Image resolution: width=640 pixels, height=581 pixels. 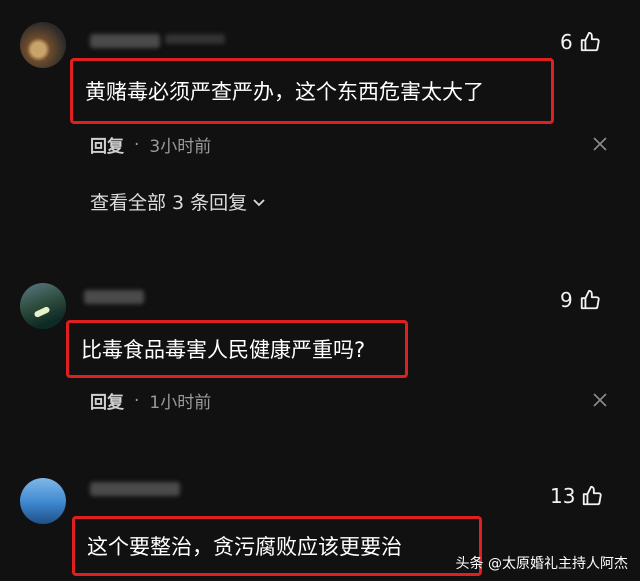 I want to click on view-all-replies-link: 查看全部 3 条回复, so click(x=178, y=201).